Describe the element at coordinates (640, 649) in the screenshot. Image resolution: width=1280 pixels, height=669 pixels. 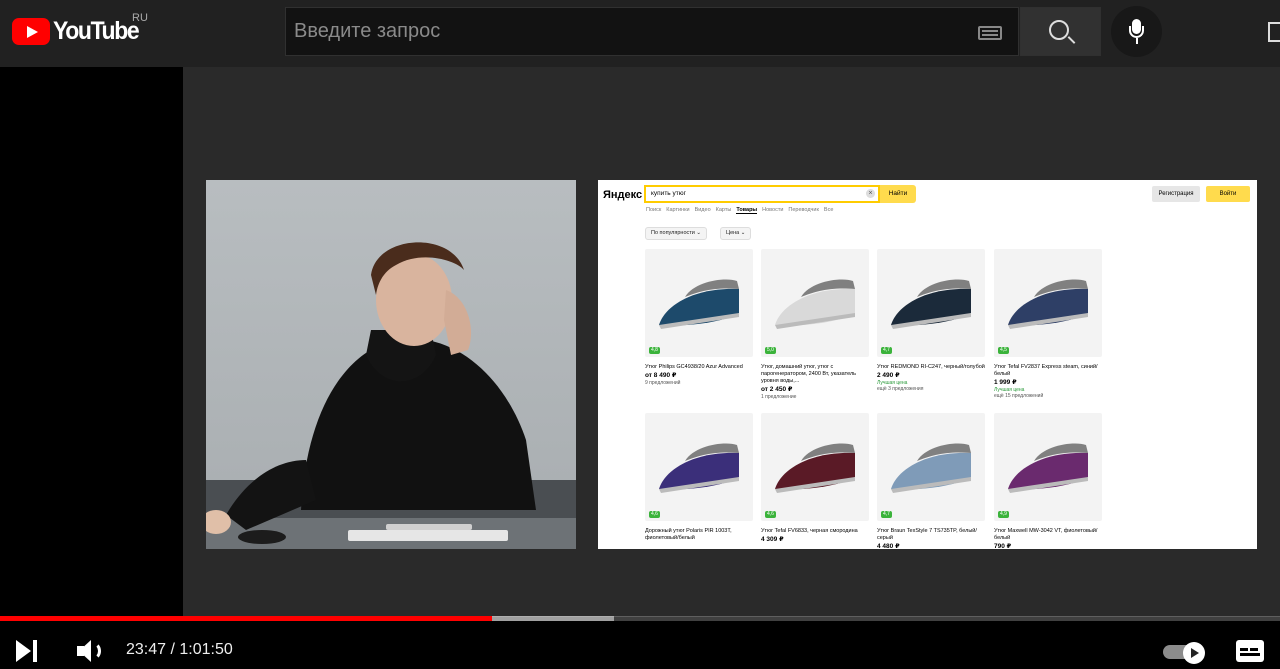
I see `player-controls: 23:47 / 1:01:50` at that location.